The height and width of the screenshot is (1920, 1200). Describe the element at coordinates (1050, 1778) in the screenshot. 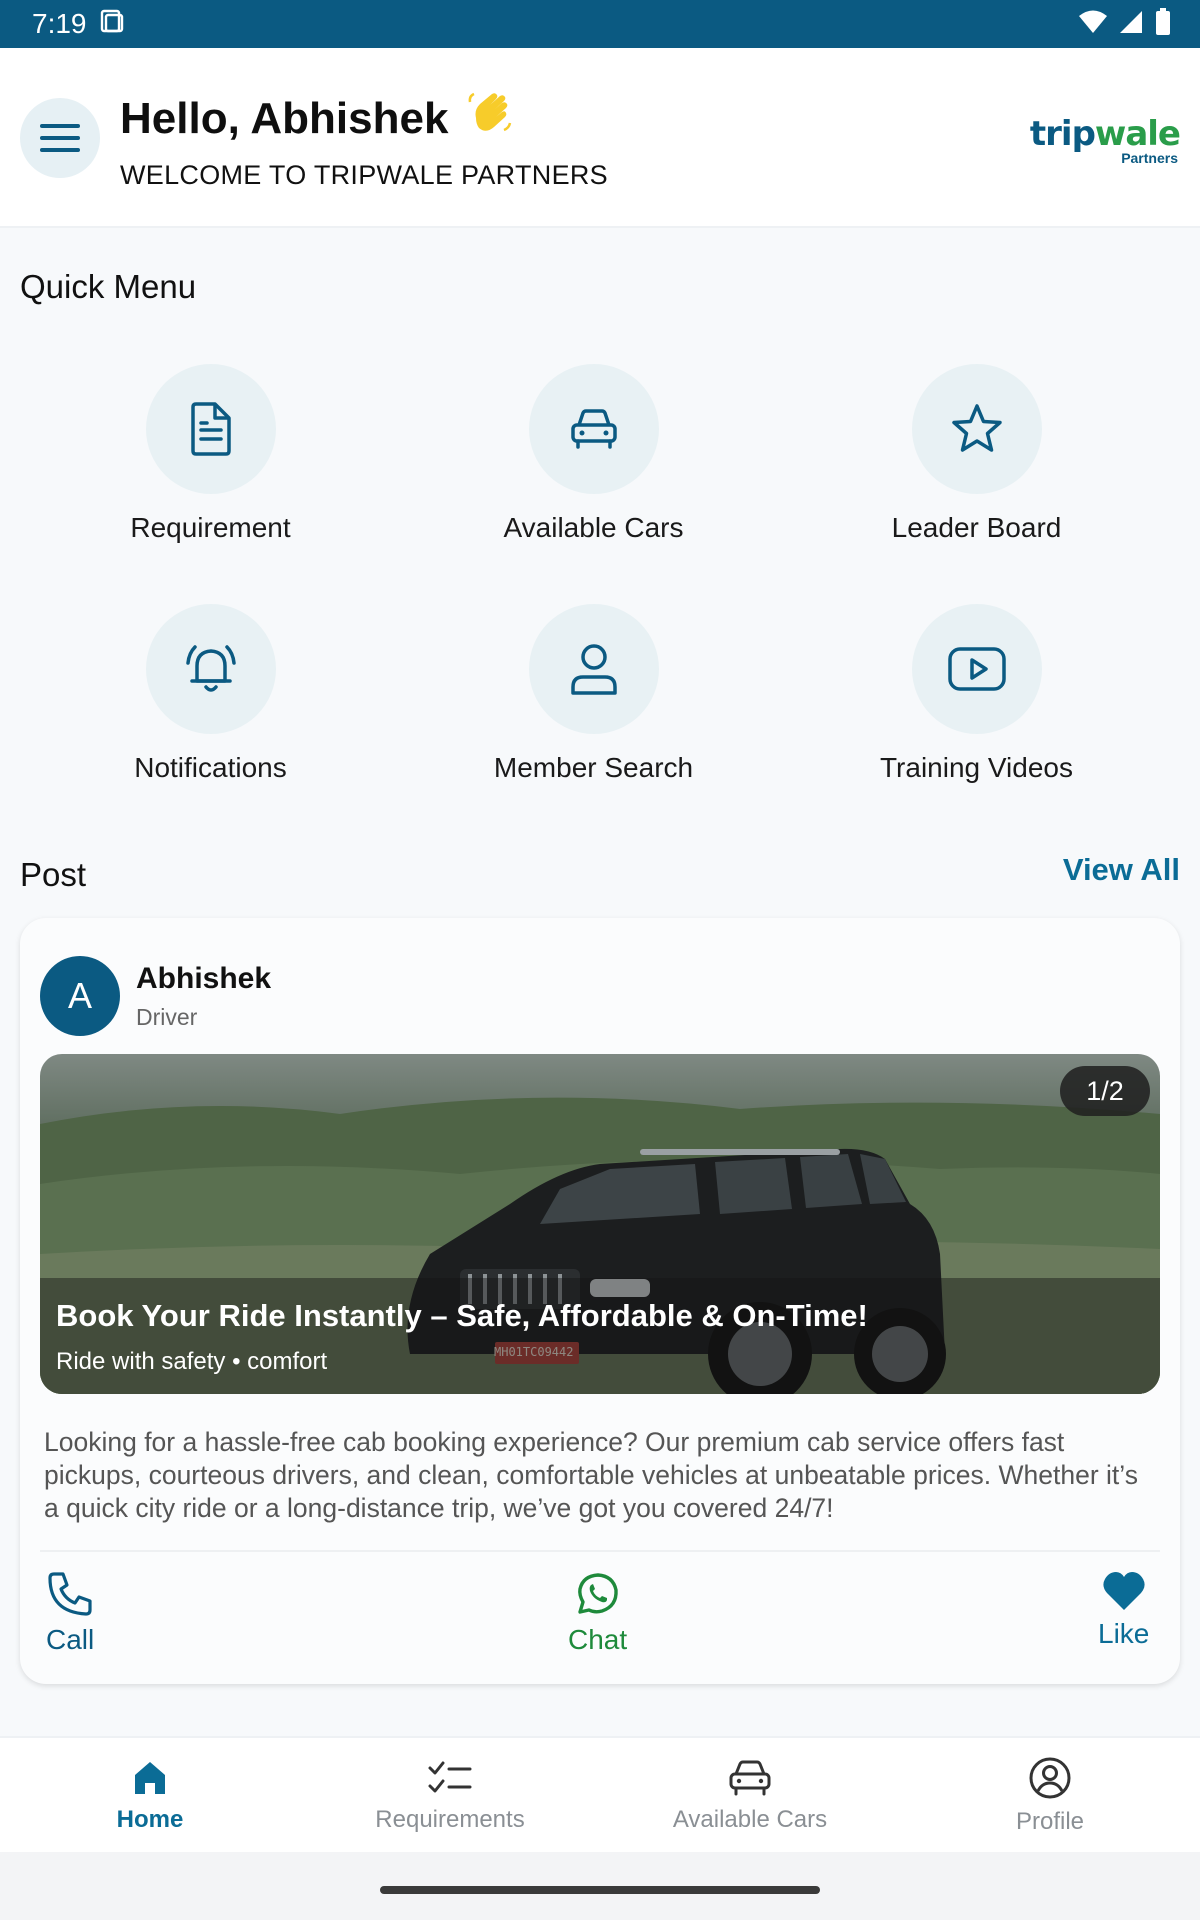

I see `profile-icon` at that location.